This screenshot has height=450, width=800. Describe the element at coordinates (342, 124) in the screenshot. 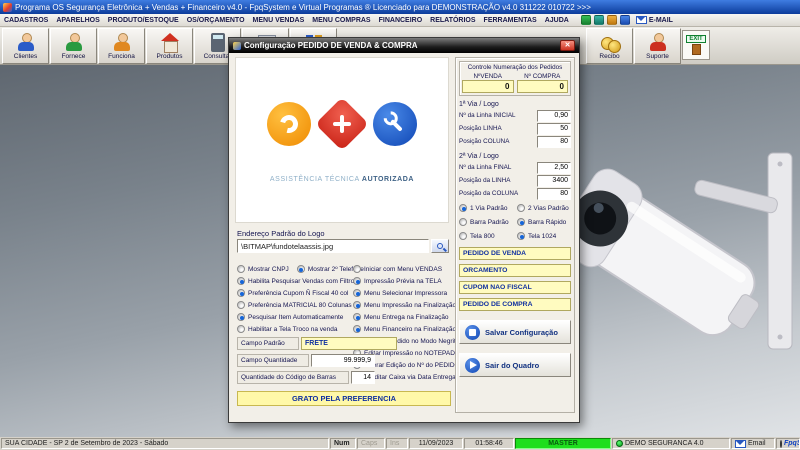

I see `logo-badges` at that location.